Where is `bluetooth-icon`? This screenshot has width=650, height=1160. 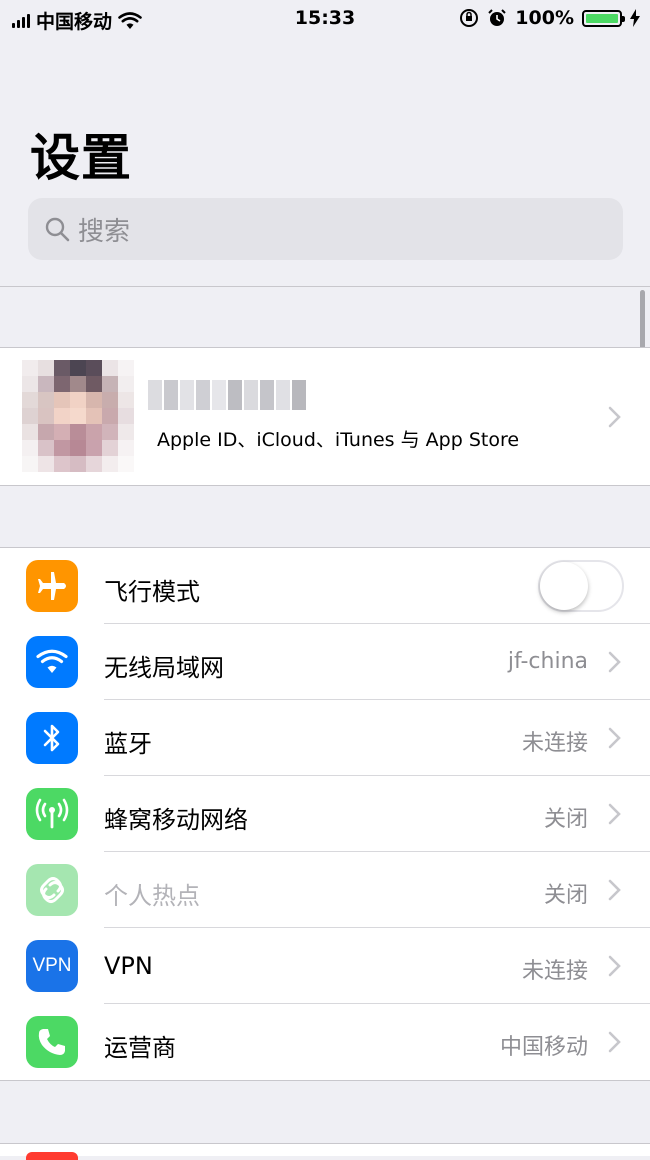
bluetooth-icon is located at coordinates (52, 738).